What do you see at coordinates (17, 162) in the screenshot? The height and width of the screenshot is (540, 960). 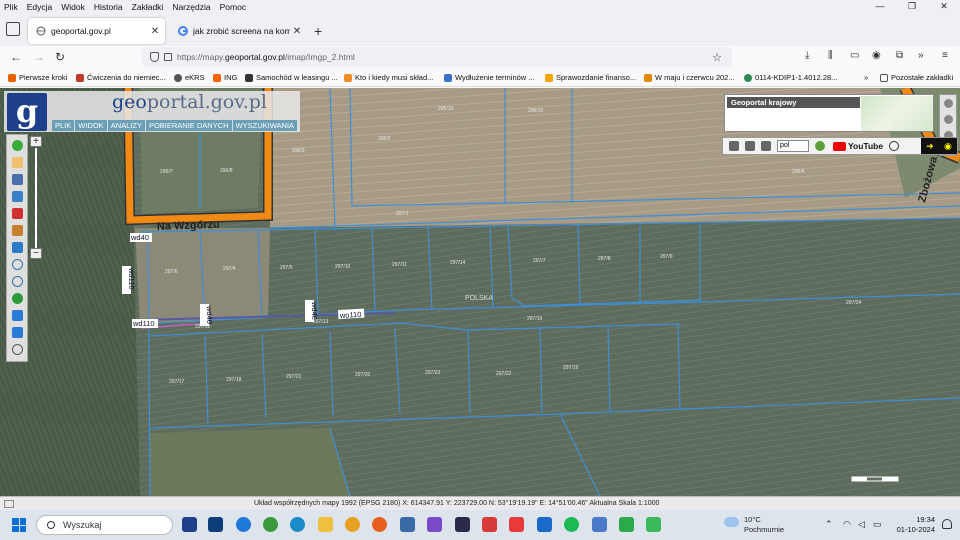 I see `pan-hand-icon` at bounding box center [17, 162].